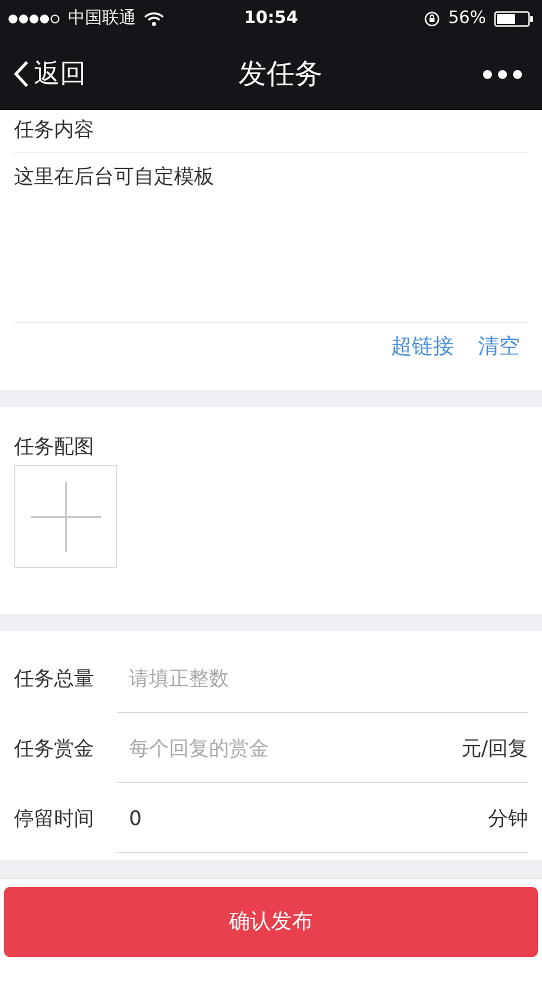 Image resolution: width=542 pixels, height=984 pixels. Describe the element at coordinates (102, 18) in the screenshot. I see `carrier-name: 中国联通` at that location.